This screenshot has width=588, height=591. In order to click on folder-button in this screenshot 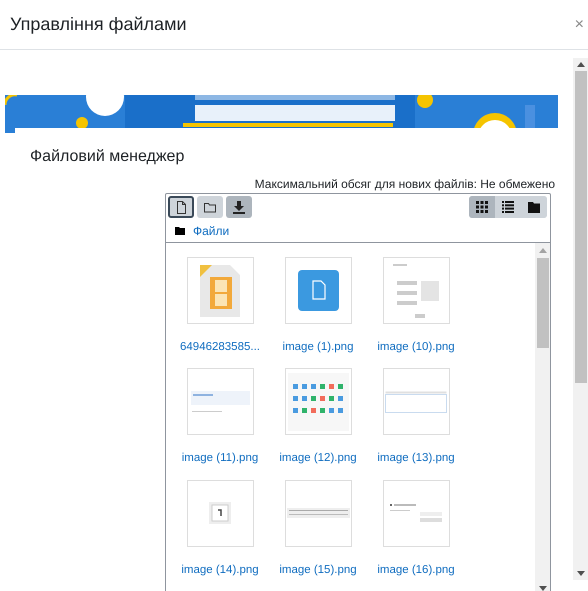, I will do `click(210, 207)`.